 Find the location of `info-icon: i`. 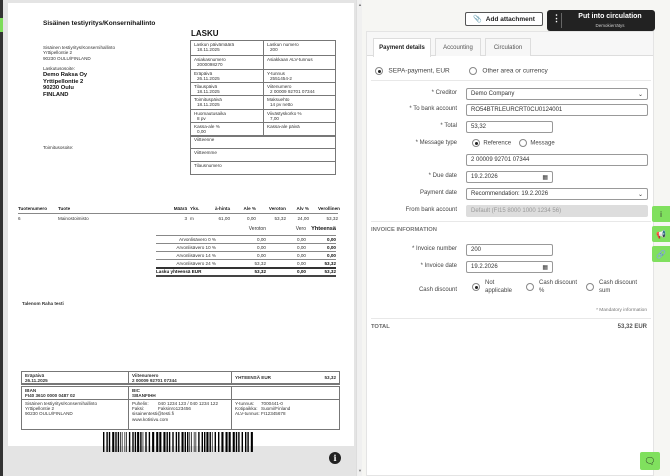

info-icon: i is located at coordinates (335, 458).